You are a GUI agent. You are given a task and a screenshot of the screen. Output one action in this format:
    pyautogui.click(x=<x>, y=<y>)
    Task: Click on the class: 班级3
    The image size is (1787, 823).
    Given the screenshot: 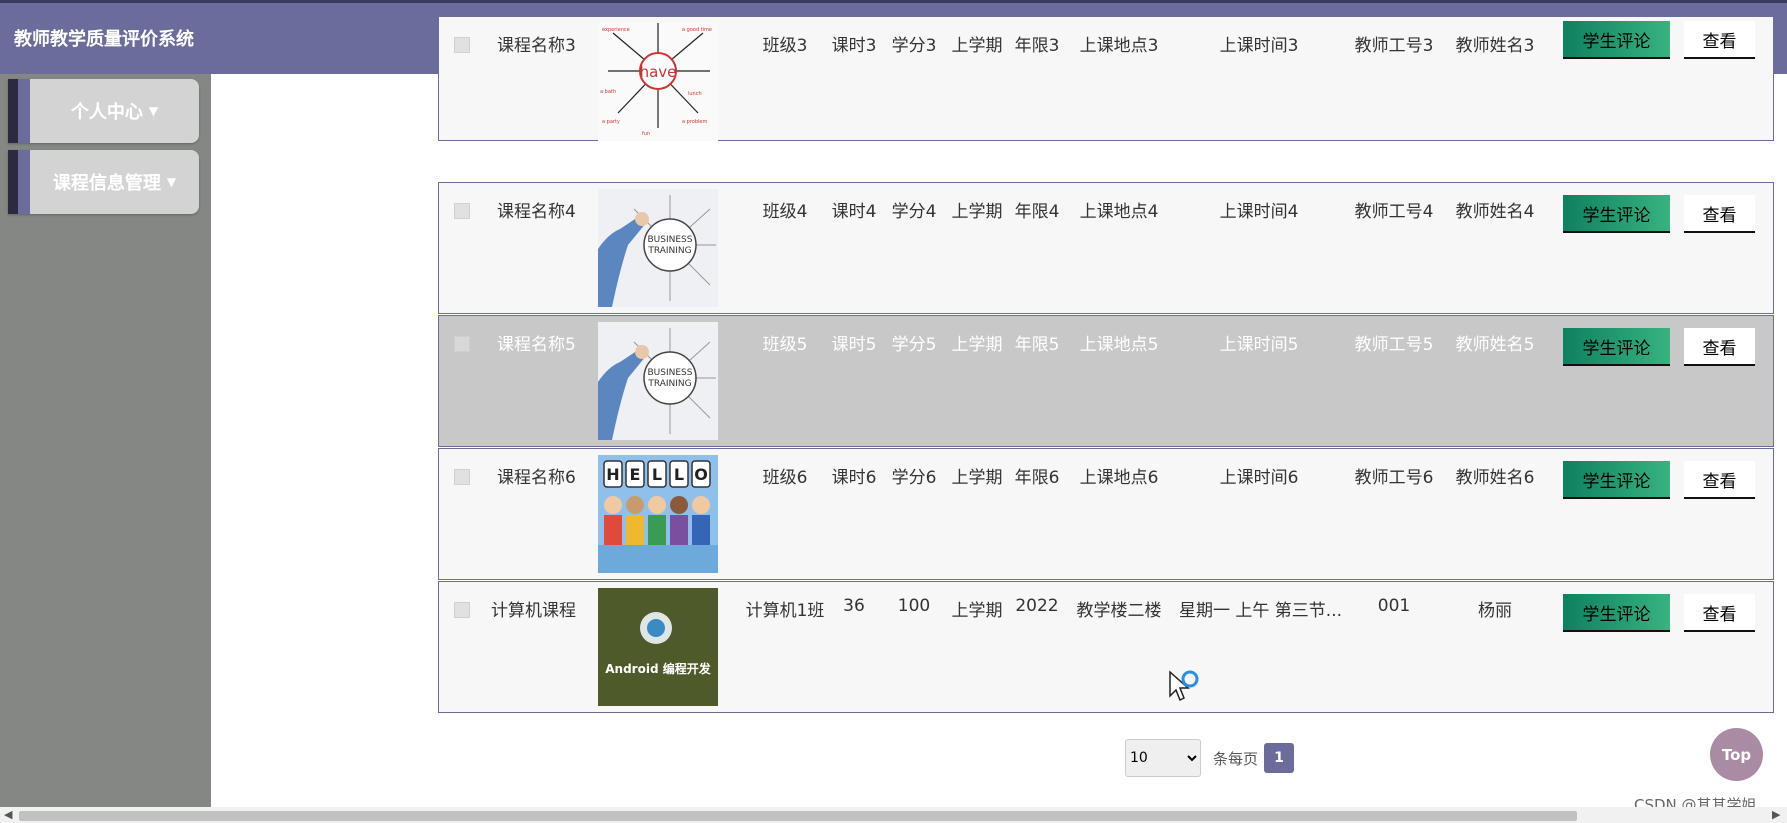 What is the action you would take?
    pyautogui.click(x=785, y=46)
    